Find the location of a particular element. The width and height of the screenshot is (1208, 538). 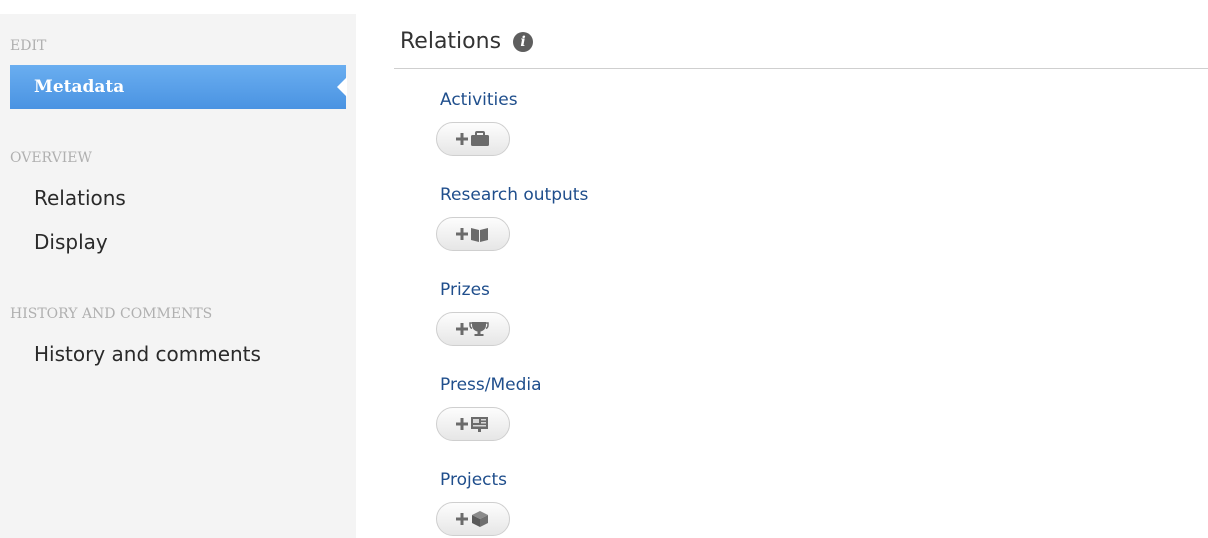

relation-label-research-outputs: Research outputs is located at coordinates (514, 195).